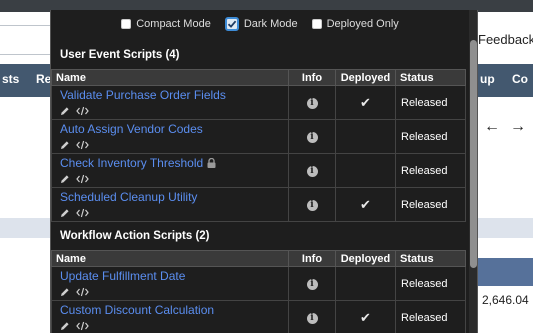 Image resolution: width=533 pixels, height=333 pixels. Describe the element at coordinates (211, 163) in the screenshot. I see `lock-icon` at that location.